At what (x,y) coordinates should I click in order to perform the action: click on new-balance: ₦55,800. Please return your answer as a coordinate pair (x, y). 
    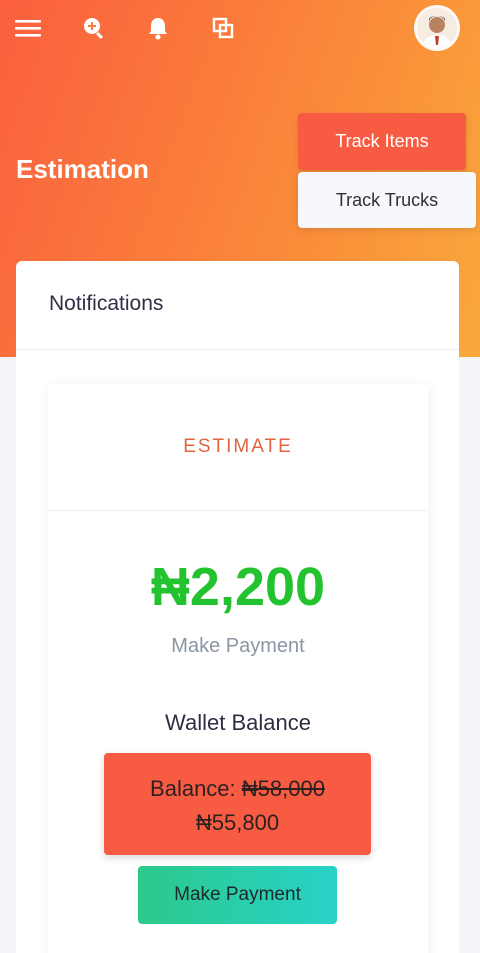
    Looking at the image, I should click on (237, 822).